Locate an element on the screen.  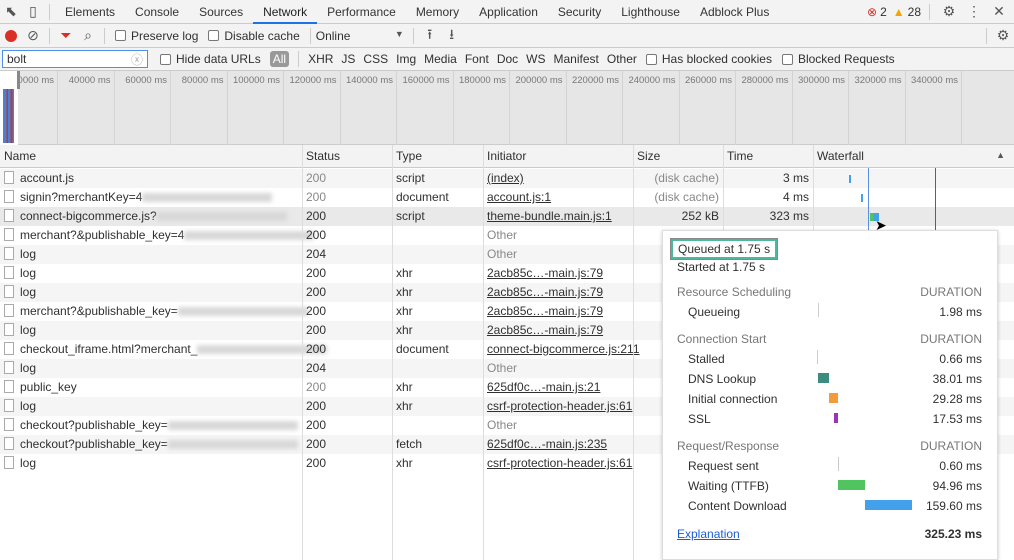
clear-filter-icon: ⓧ is located at coordinates (137, 59).